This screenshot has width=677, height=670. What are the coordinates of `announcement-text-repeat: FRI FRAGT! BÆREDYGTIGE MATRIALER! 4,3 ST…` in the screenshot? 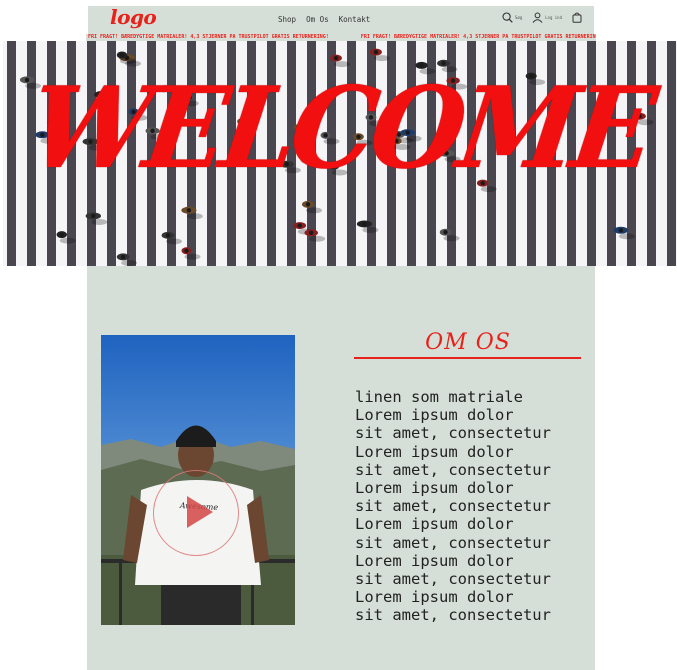 It's located at (478, 37).